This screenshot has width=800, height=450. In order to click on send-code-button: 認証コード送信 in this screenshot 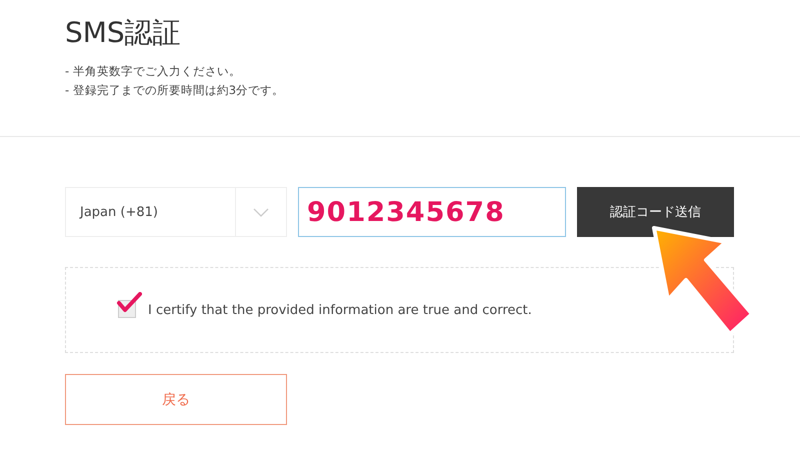, I will do `click(655, 212)`.